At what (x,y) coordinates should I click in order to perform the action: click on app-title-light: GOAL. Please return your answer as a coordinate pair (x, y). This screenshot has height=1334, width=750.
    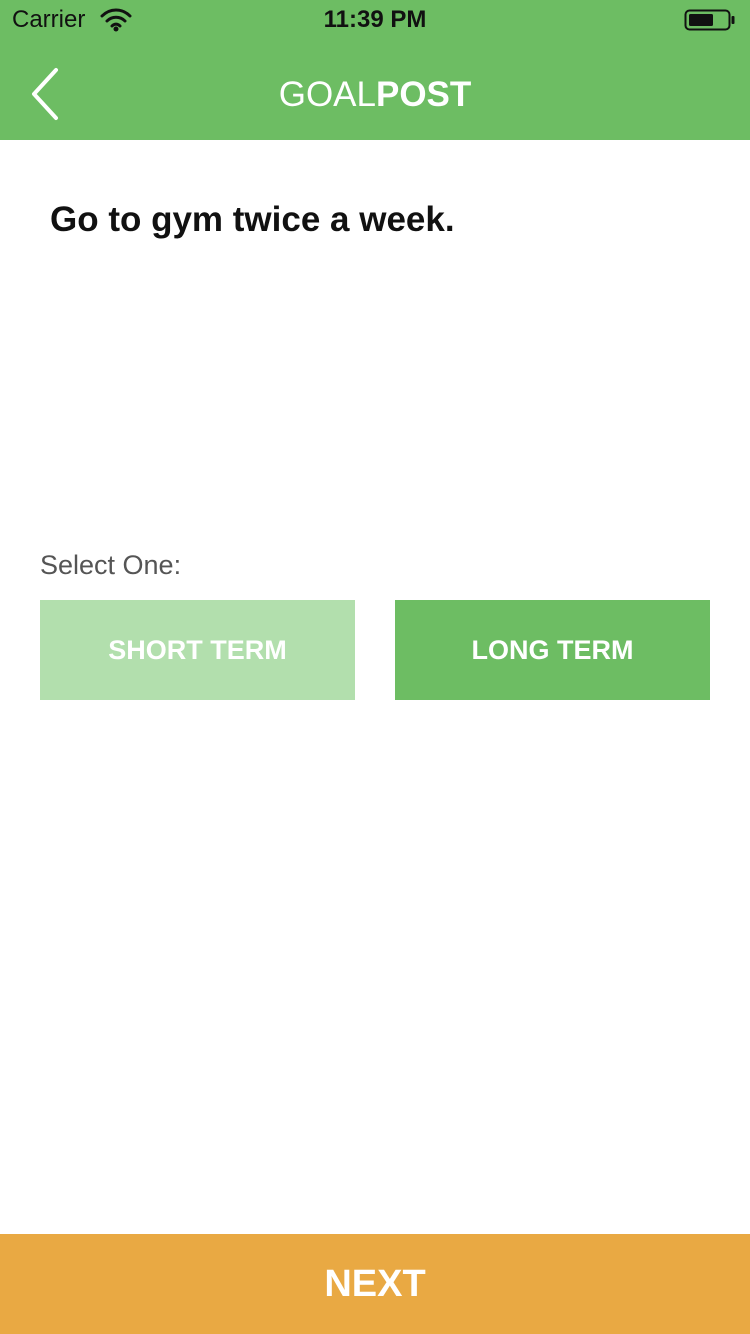
    Looking at the image, I should click on (327, 94).